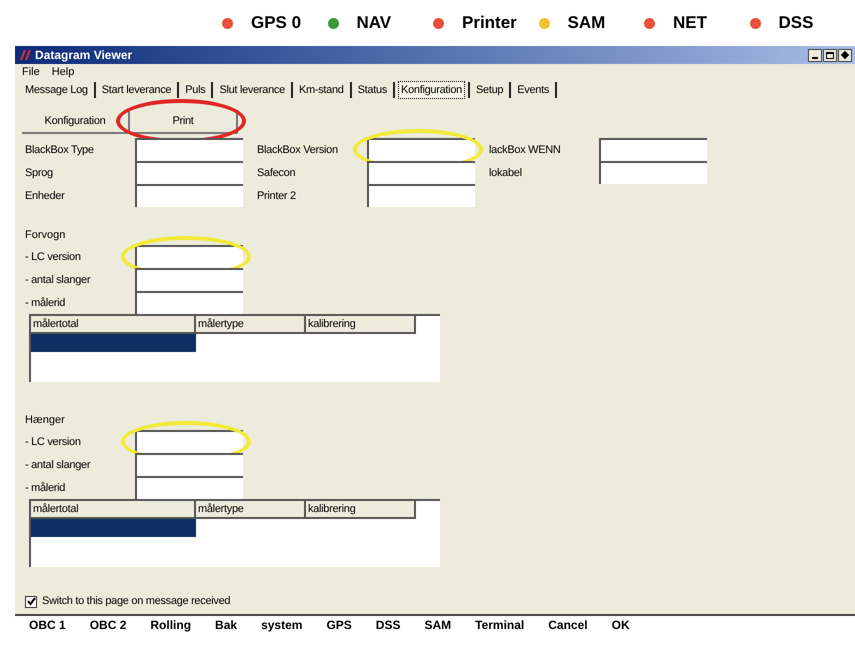  I want to click on maximize-button, so click(830, 55).